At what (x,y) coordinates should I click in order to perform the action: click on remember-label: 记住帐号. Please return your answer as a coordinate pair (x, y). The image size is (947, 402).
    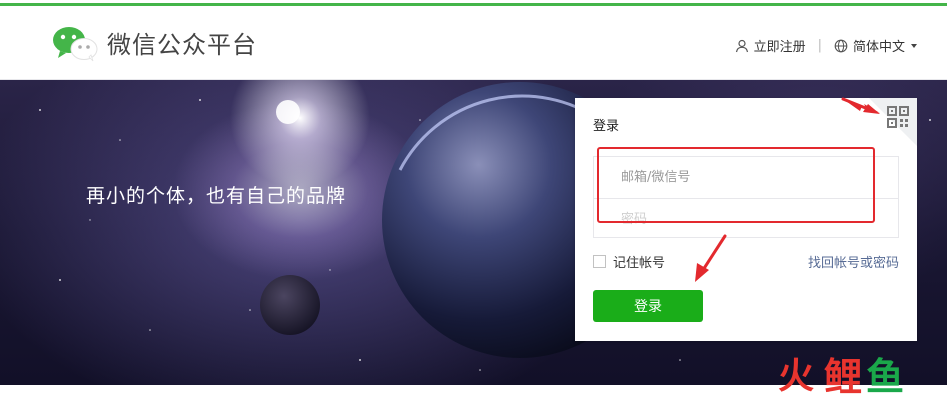
    Looking at the image, I should click on (639, 263).